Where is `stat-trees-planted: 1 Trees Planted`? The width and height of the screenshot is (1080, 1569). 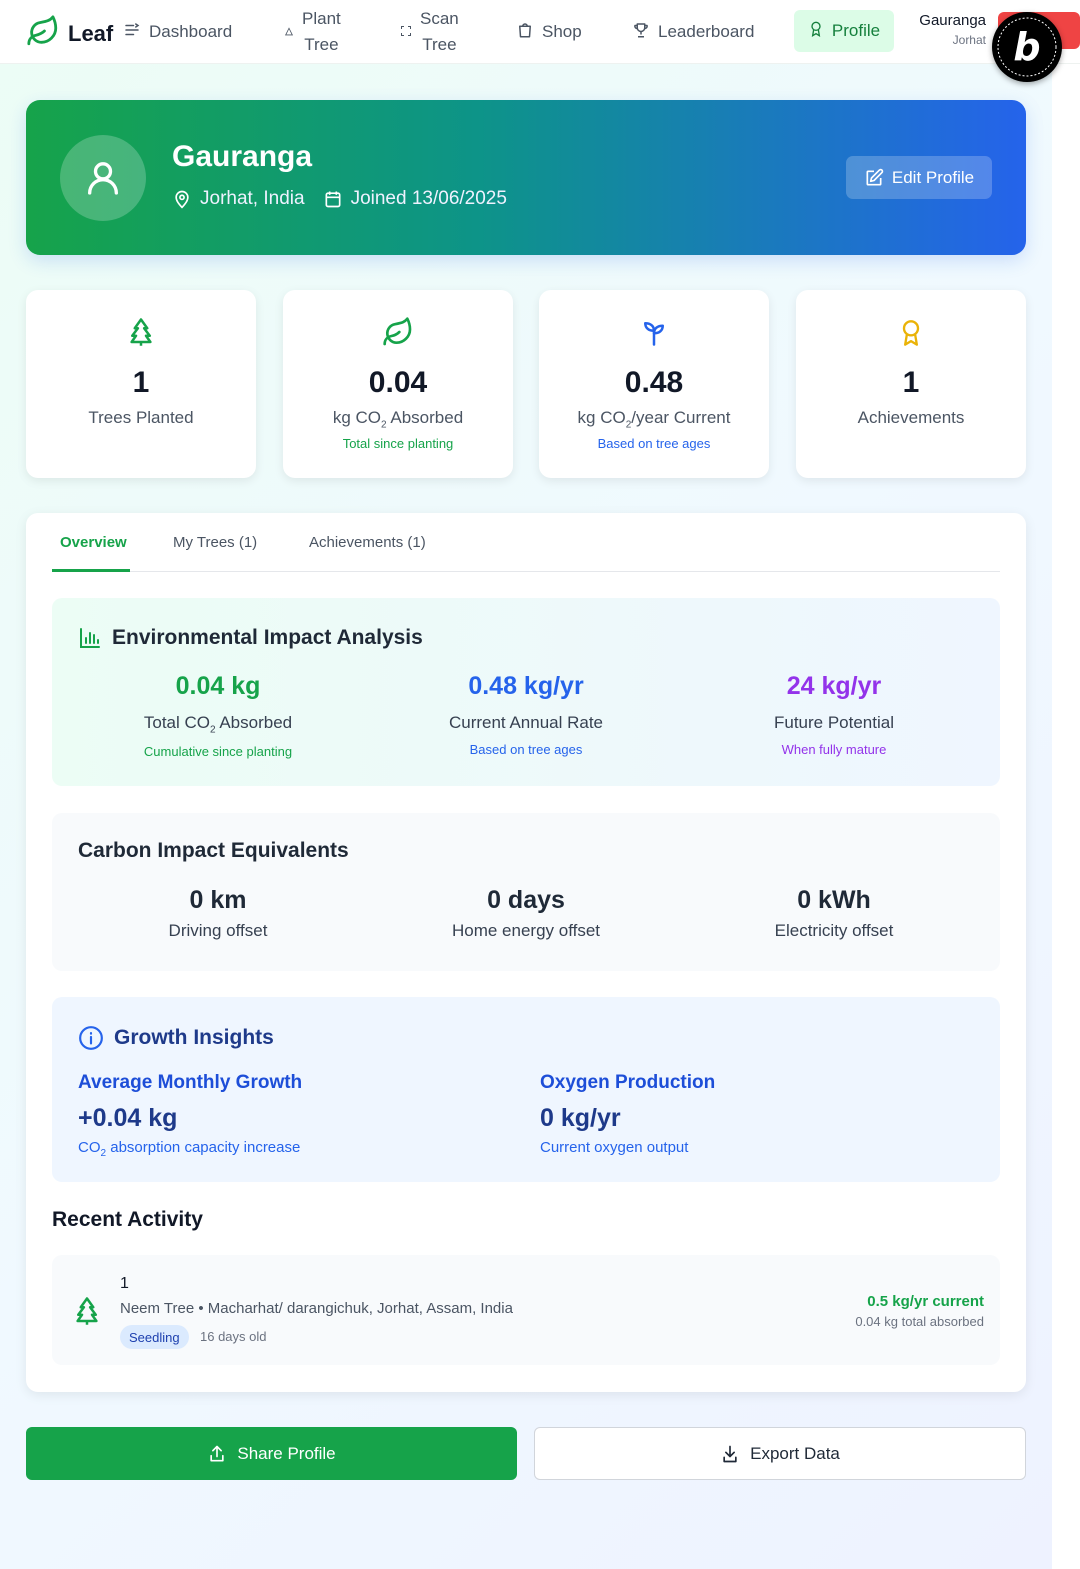
stat-trees-planted: 1 Trees Planted is located at coordinates (141, 384).